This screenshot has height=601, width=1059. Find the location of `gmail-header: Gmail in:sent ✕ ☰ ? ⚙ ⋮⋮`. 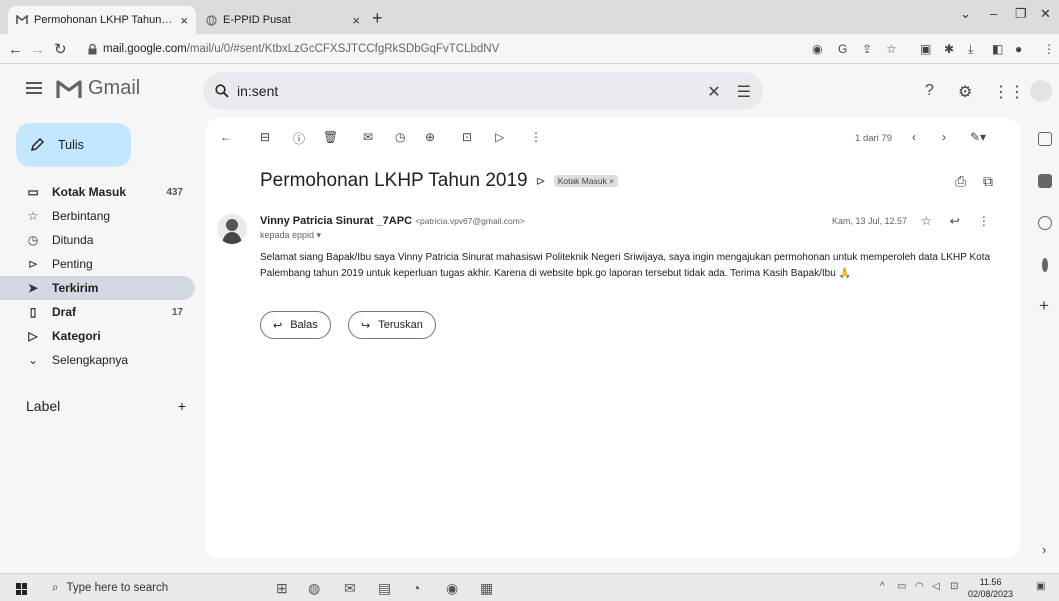

gmail-header: Gmail in:sent ✕ ☰ ? ⚙ ⋮⋮ is located at coordinates (529, 91).